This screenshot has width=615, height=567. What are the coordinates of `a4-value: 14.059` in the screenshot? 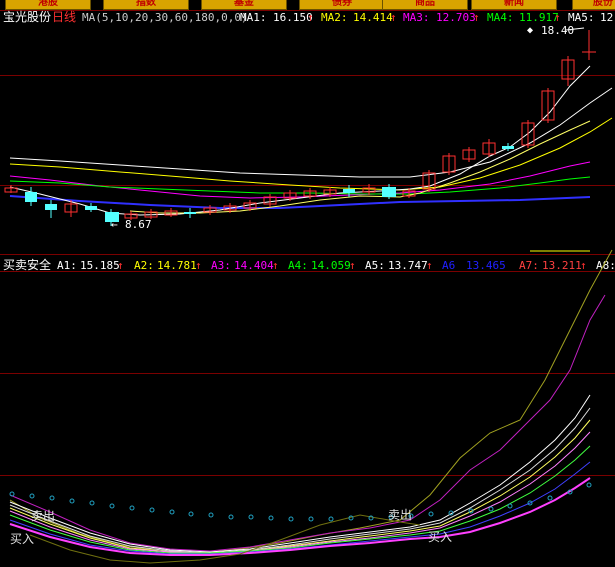 It's located at (331, 265).